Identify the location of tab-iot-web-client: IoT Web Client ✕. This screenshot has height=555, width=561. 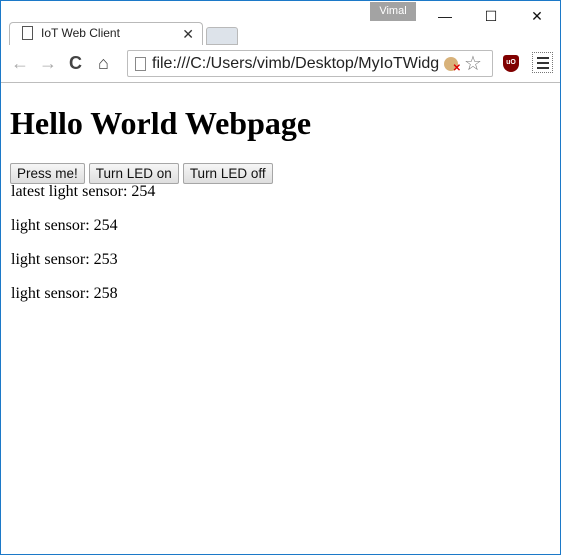
(106, 34).